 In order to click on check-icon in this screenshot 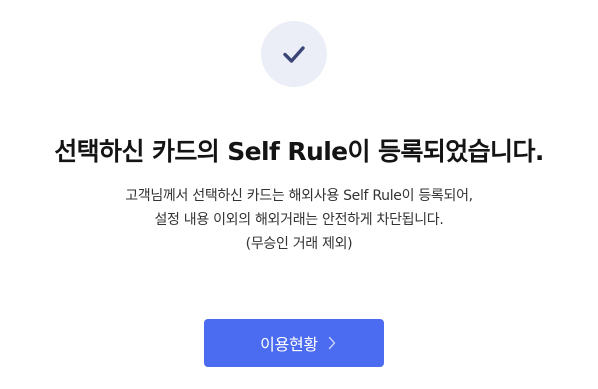, I will do `click(294, 54)`.